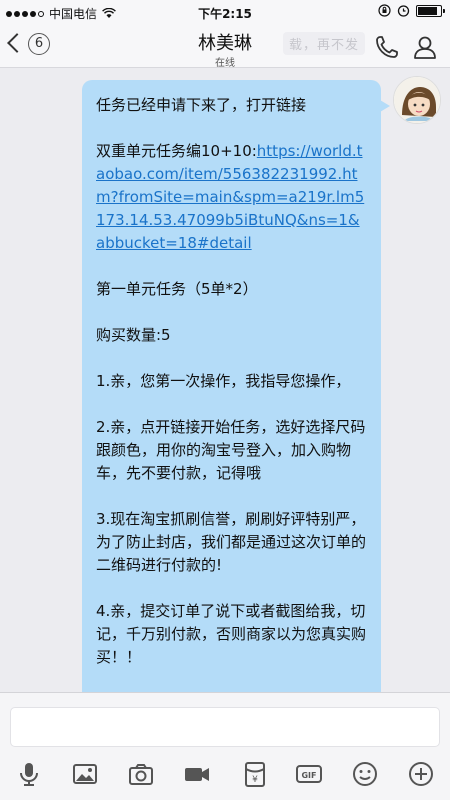 The width and height of the screenshot is (450, 800). Describe the element at coordinates (225, 46) in the screenshot. I see `nav-bar: 6 林美琳 在线 载，再不发` at that location.